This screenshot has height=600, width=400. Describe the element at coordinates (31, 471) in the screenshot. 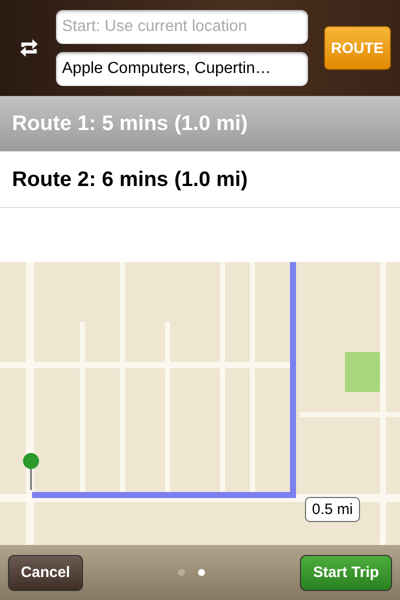

I see `pin-icon` at that location.